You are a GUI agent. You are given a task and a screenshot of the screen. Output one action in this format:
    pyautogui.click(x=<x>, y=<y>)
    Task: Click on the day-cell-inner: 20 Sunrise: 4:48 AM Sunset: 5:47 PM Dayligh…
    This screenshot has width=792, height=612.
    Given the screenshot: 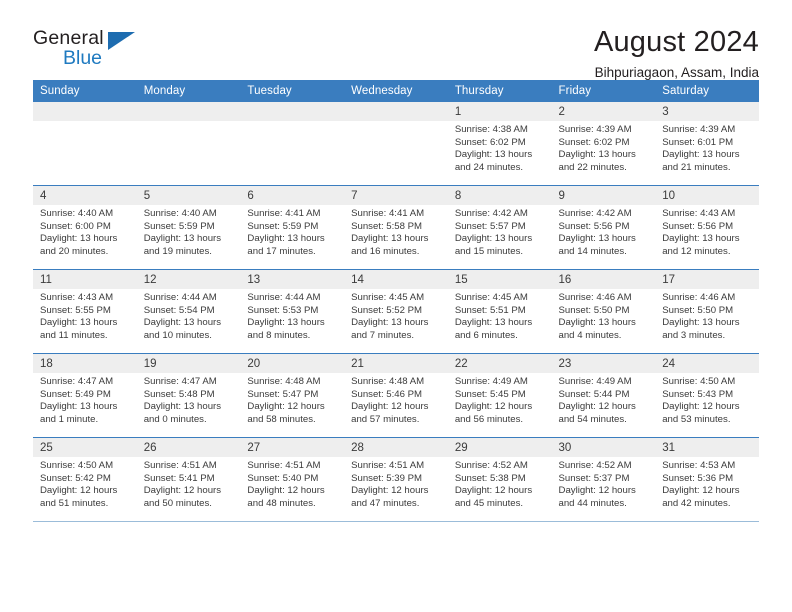 What is the action you would take?
    pyautogui.click(x=292, y=395)
    